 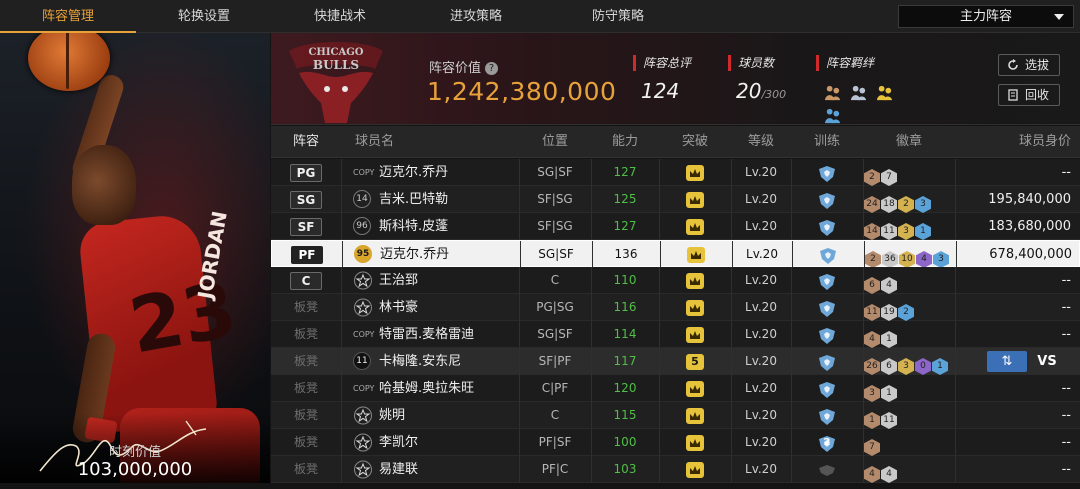 What do you see at coordinates (618, 16) in the screenshot?
I see `tab-defense-strategy: 防守策略` at bounding box center [618, 16].